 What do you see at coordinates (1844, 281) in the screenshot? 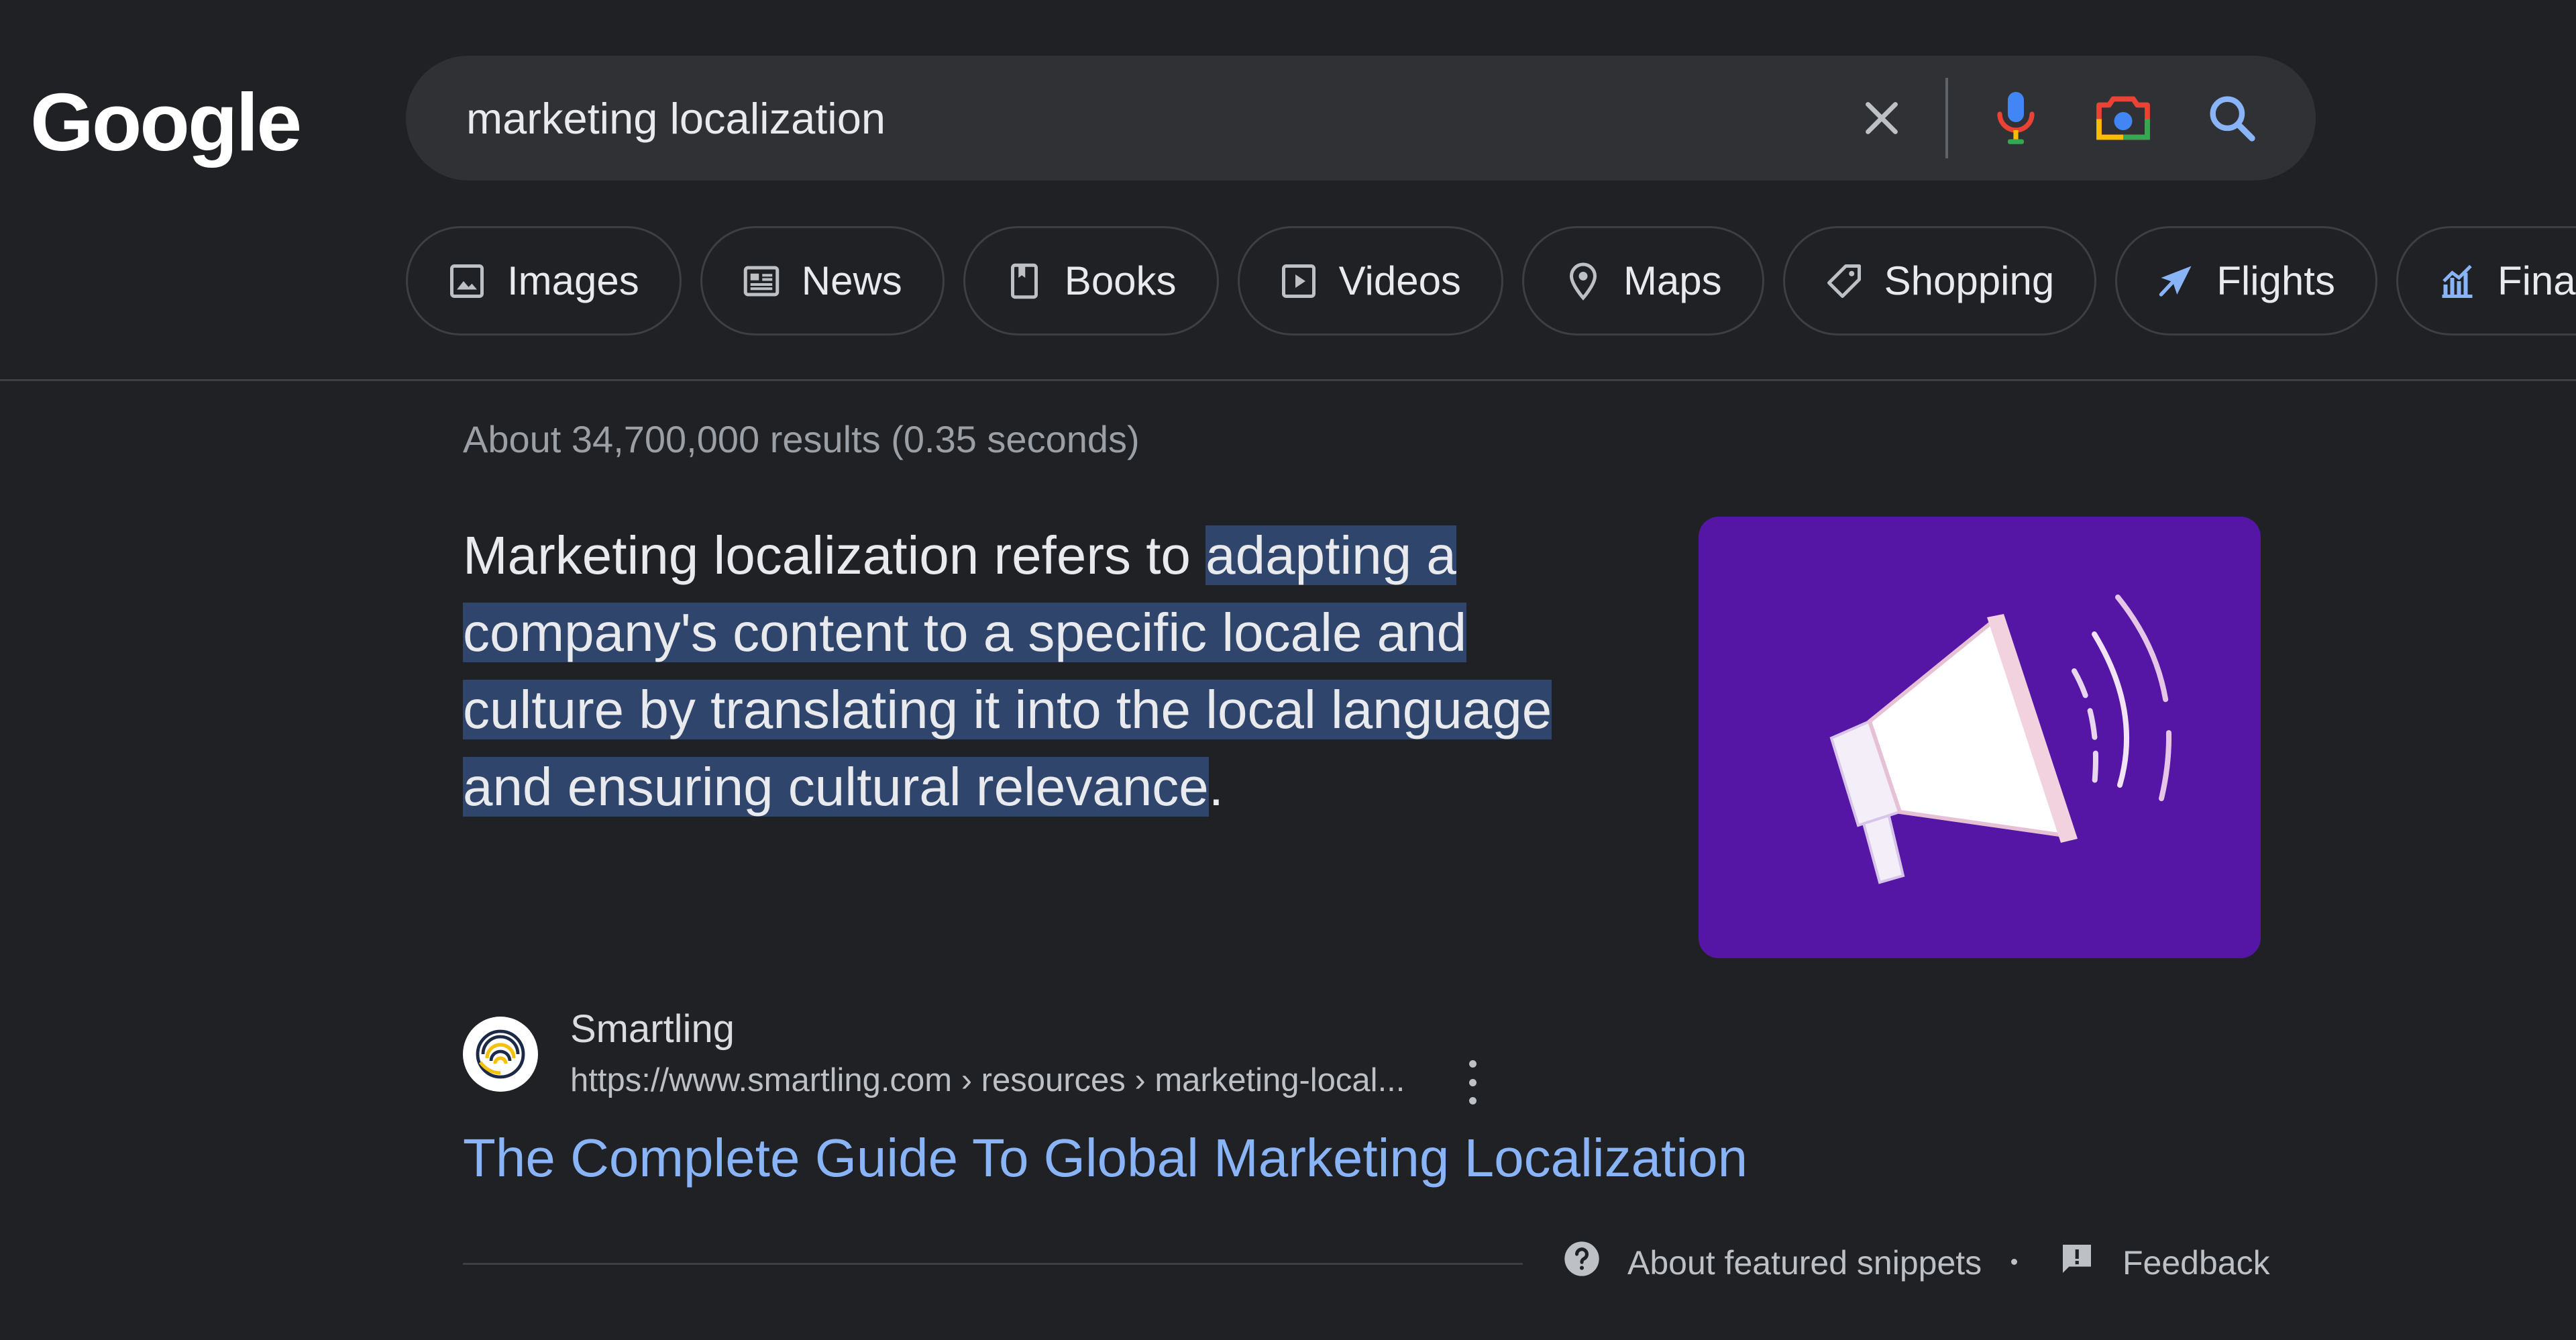
I see `tag-icon` at bounding box center [1844, 281].